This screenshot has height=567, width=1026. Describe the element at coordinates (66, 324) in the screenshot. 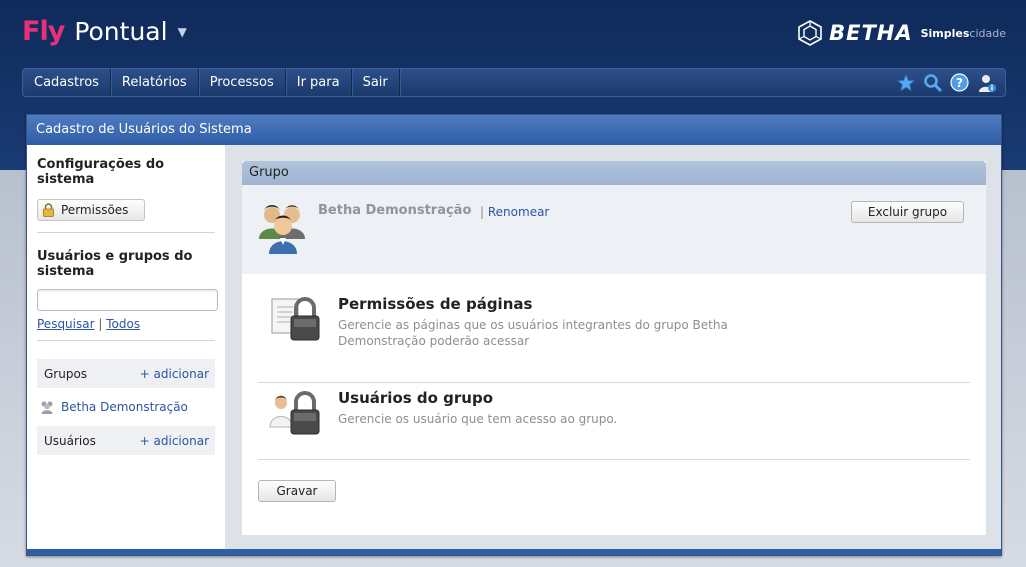

I see `search-link: Pesquisar` at that location.